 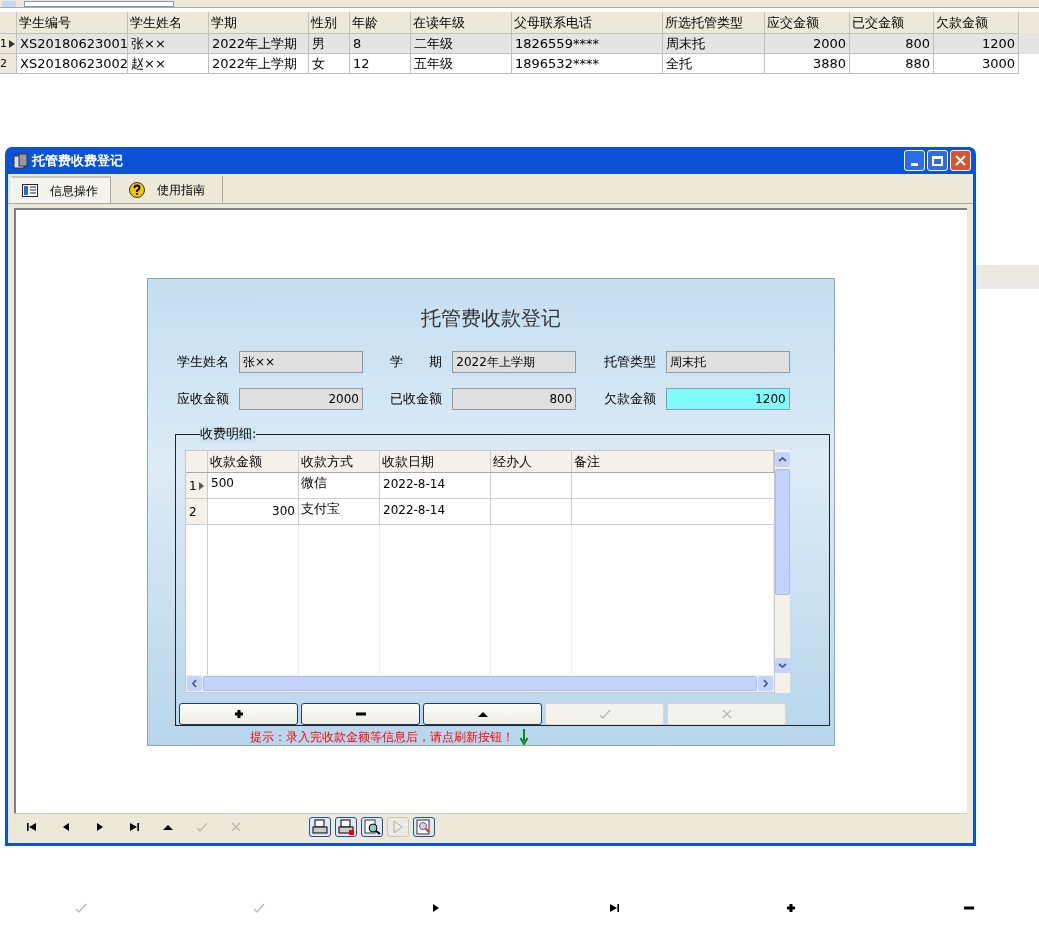 What do you see at coordinates (491, 318) in the screenshot?
I see `form-title: 托管费收款登记` at bounding box center [491, 318].